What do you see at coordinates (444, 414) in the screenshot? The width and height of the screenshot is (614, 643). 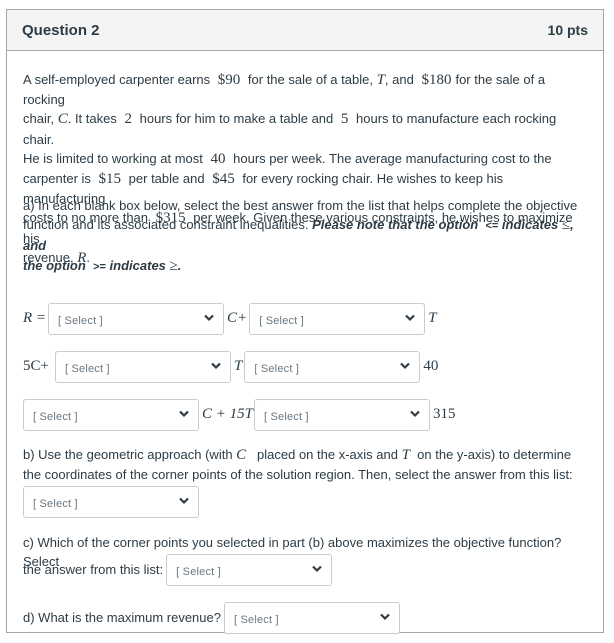 I see `cost-constraint-suffix: 315` at bounding box center [444, 414].